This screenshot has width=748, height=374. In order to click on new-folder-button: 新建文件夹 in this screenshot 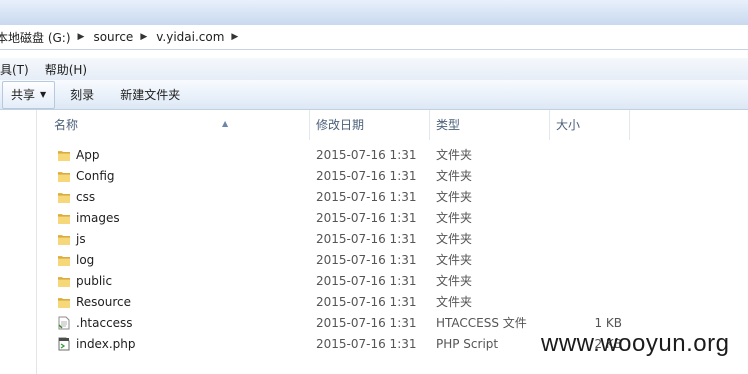, I will do `click(150, 95)`.